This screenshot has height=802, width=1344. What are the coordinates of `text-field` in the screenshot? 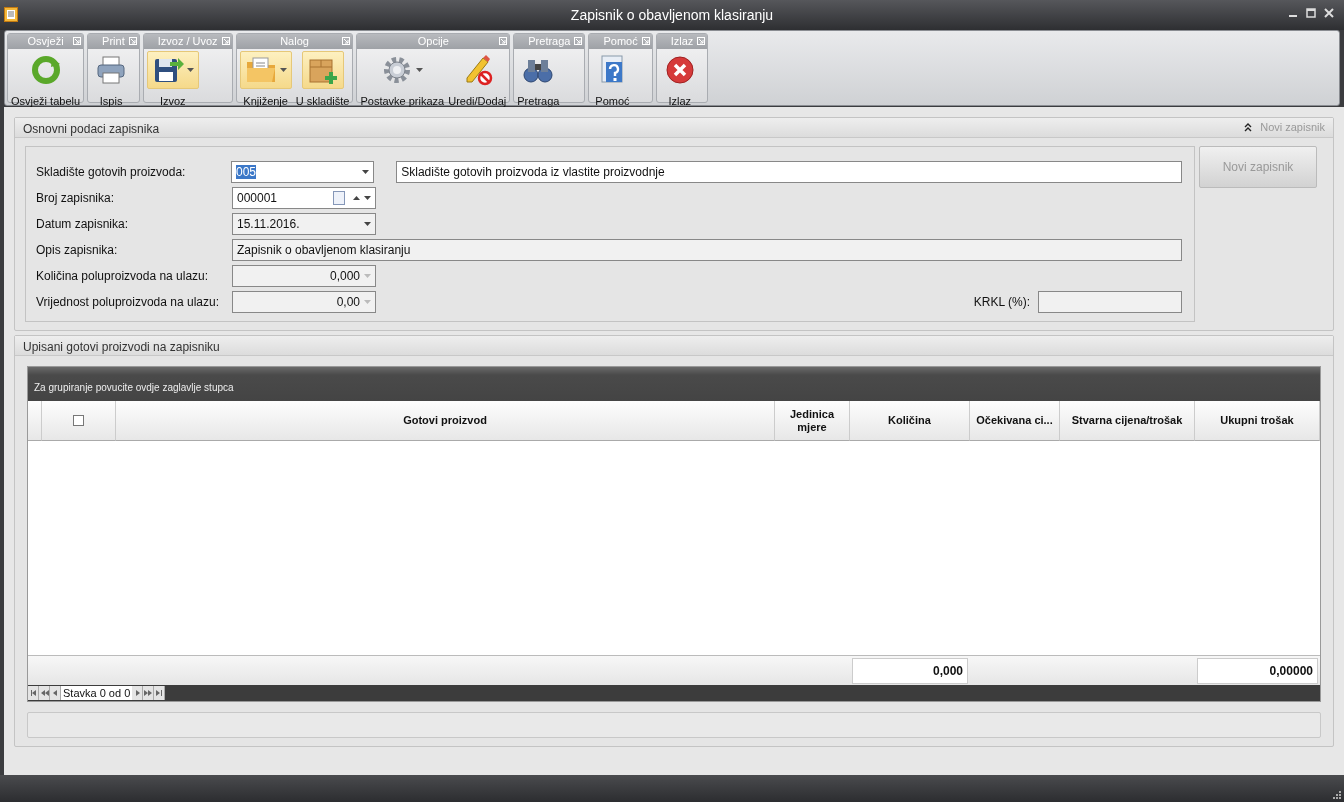 It's located at (1110, 302).